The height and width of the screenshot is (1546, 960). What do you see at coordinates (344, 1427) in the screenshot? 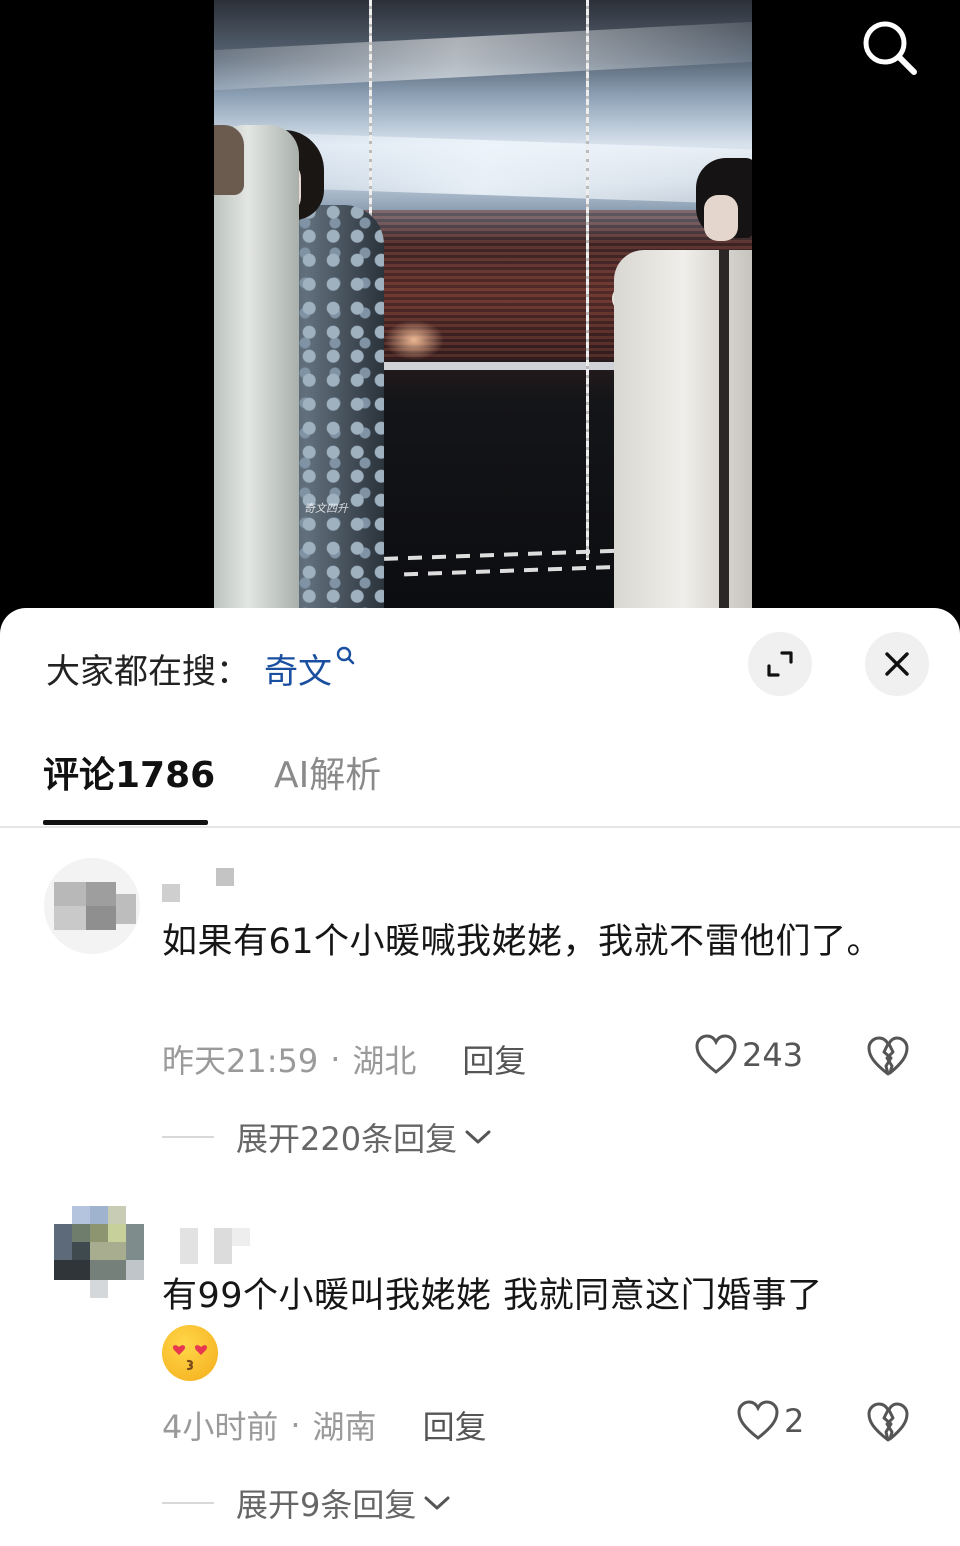
I see `comment-location: 湖南` at bounding box center [344, 1427].